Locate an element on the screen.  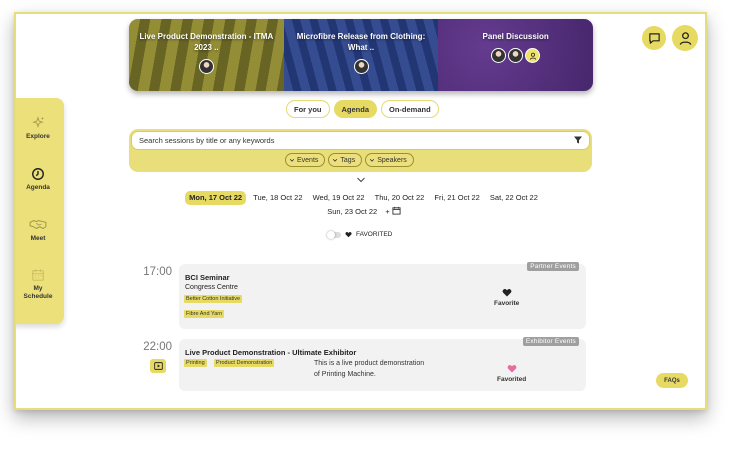
filter-chips: Events Tags Speakers is located at coordinates (349, 160).